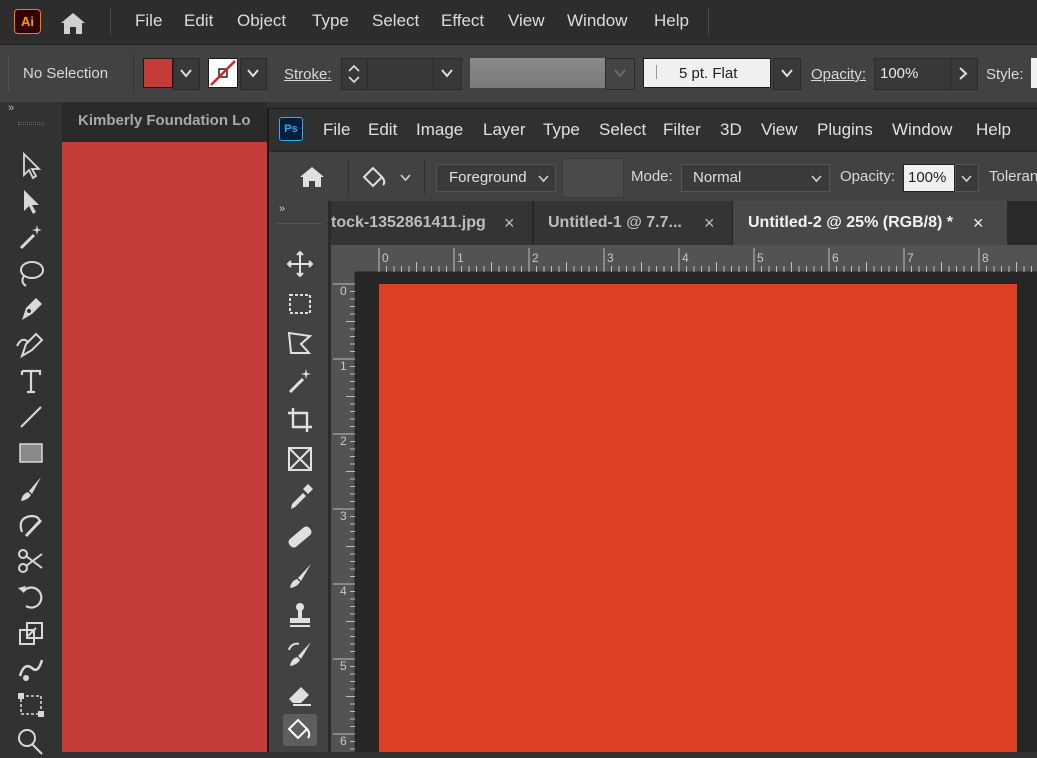 The height and width of the screenshot is (758, 1037). Describe the element at coordinates (300, 459) in the screenshot. I see `frame-icon` at that location.